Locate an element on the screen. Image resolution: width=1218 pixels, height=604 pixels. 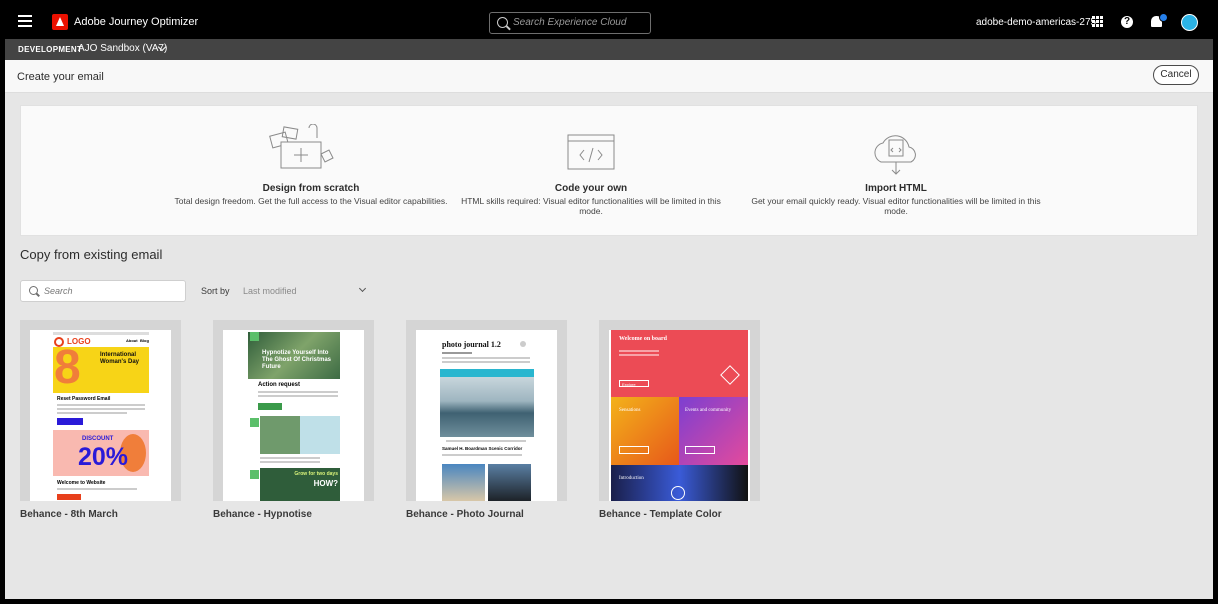
sandbox-switcher: AJO Sandbox (VA7) is located at coordinates (122, 48).